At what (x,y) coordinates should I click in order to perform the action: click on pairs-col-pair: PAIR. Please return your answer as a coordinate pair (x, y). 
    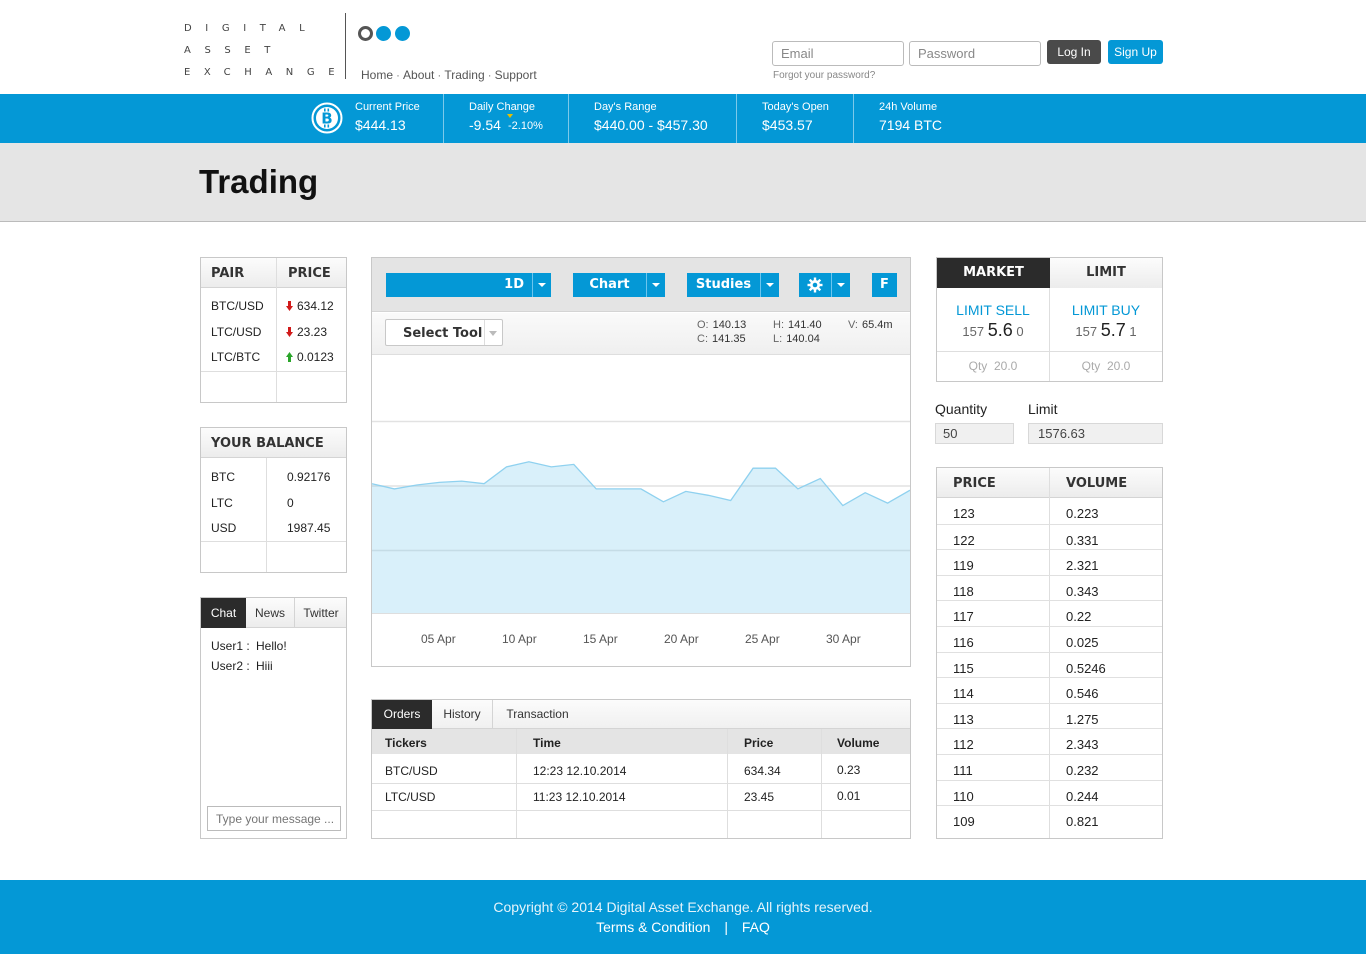
    Looking at the image, I should click on (228, 273).